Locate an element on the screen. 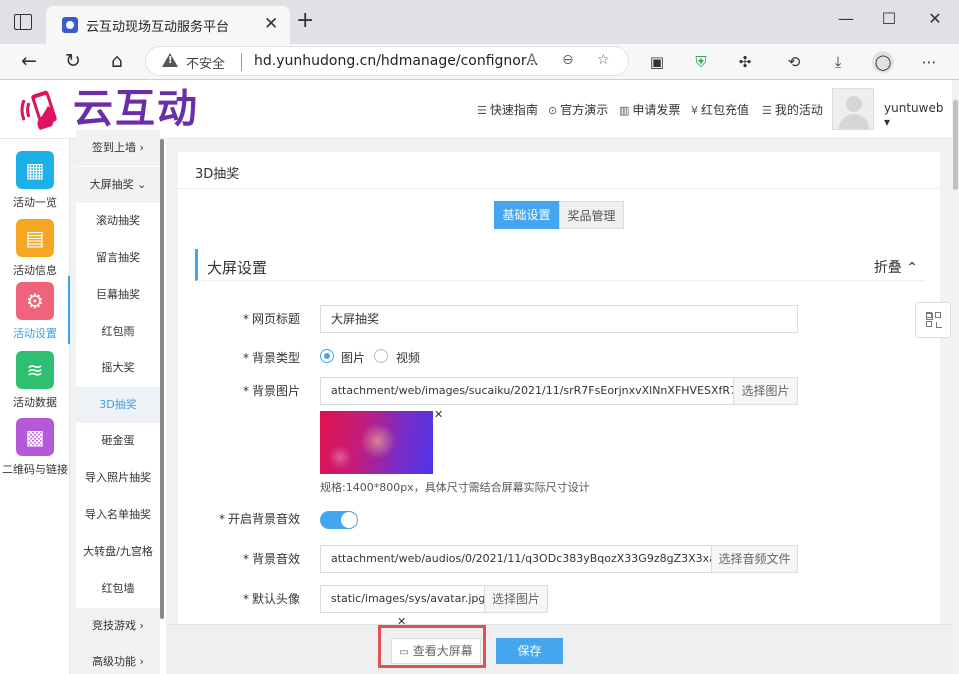 This screenshot has height=674, width=959. highlight-annotation is located at coordinates (432, 646).